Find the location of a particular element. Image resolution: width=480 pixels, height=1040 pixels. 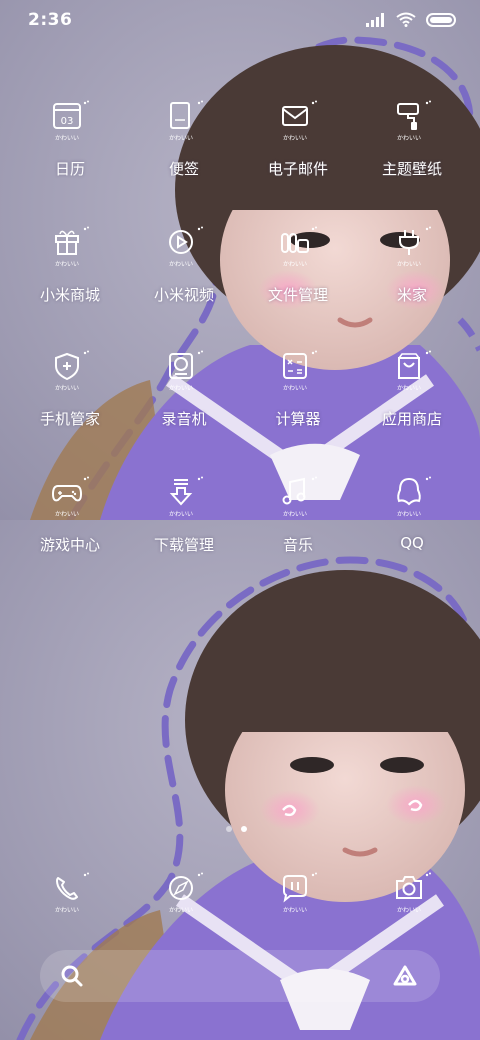

recorder-icon: かわいい is located at coordinates (186, 372).